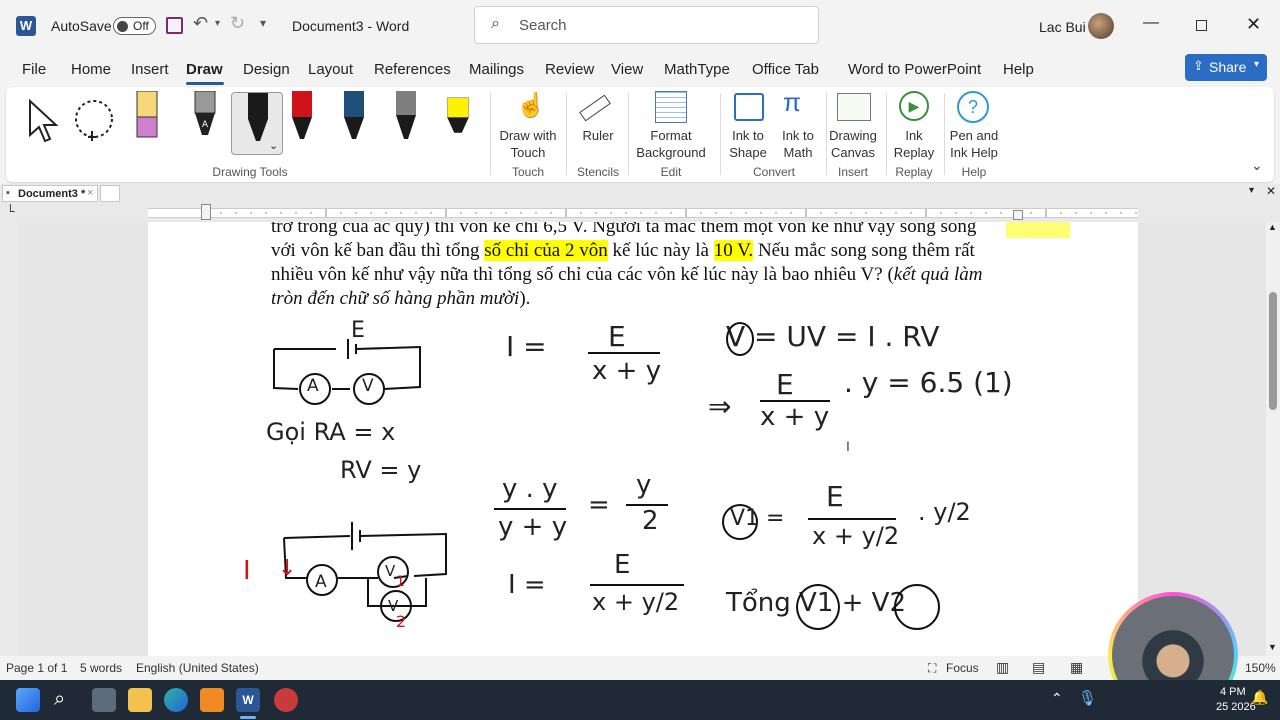 This screenshot has width=1280, height=720. I want to click on scroll-down-icon: ▼, so click(1272, 647).